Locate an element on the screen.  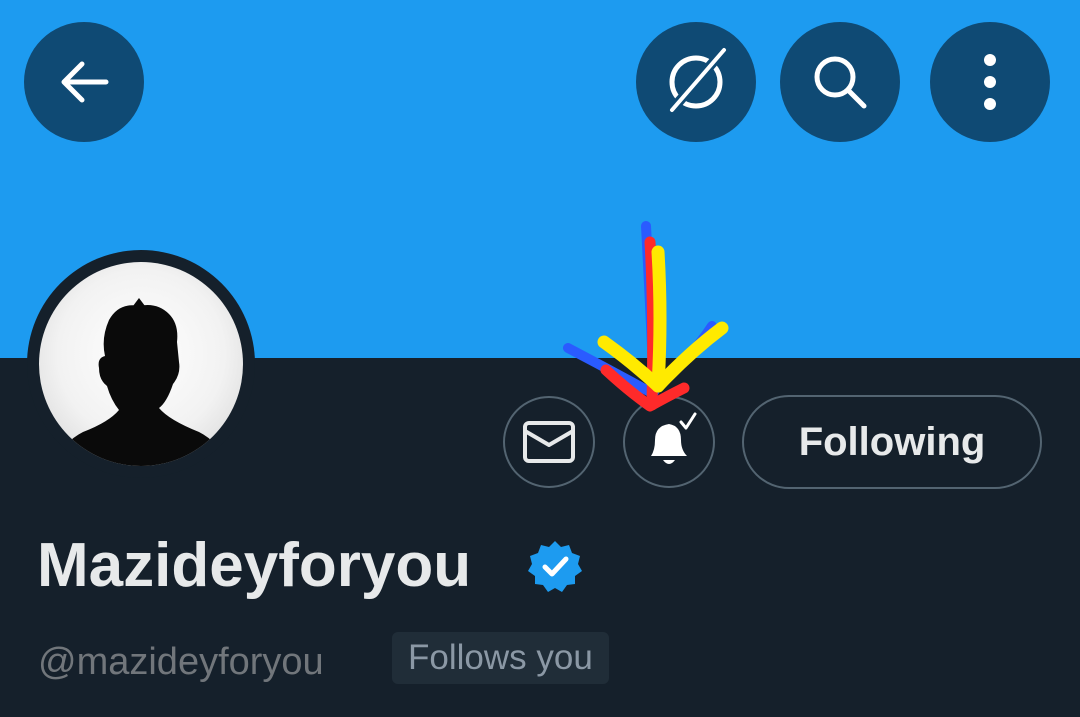
back-button is located at coordinates (84, 82).